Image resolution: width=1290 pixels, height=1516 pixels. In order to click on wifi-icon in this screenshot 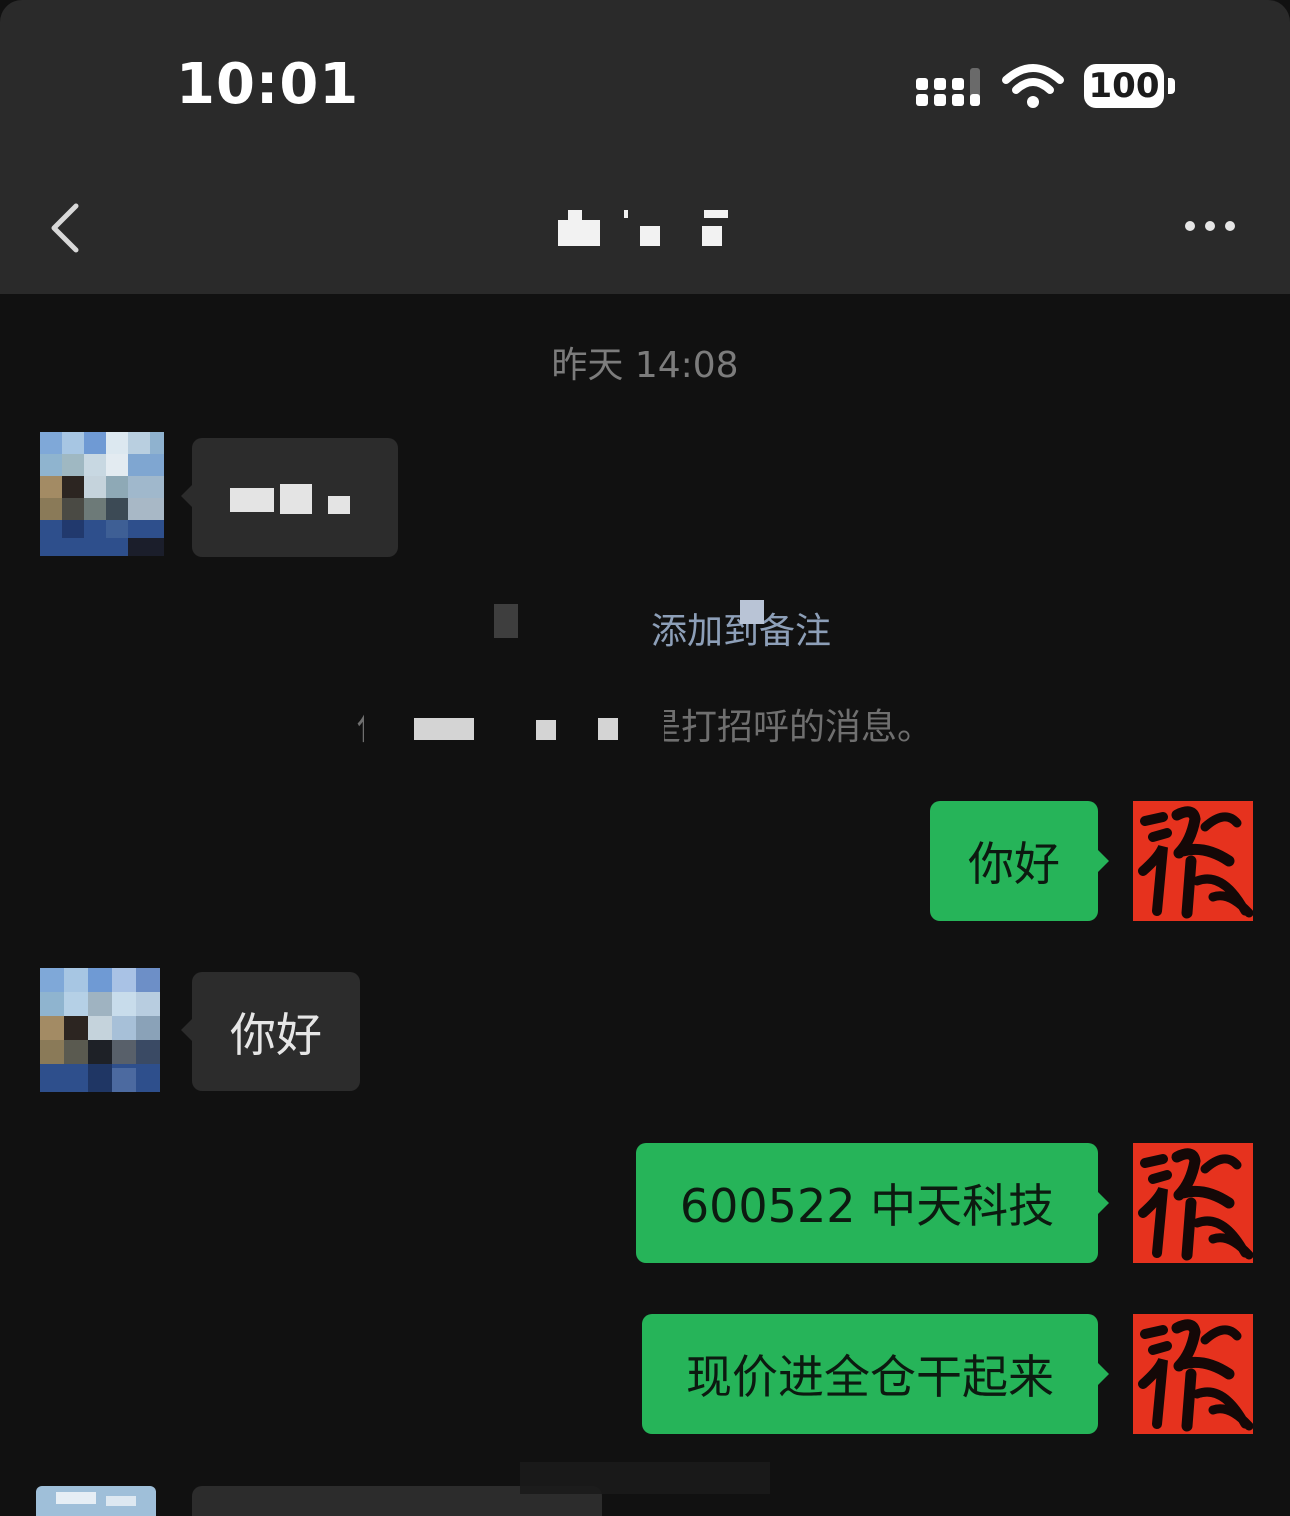, I will do `click(1033, 86)`.